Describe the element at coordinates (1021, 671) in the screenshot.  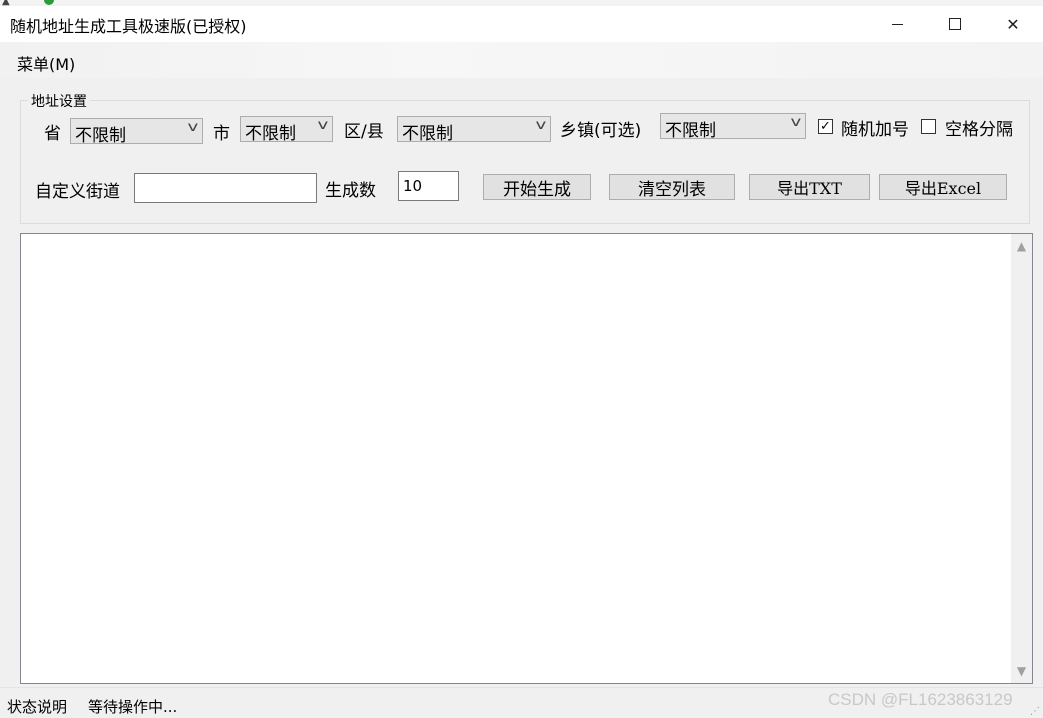
I see `scroll-down-icon: ▼` at that location.